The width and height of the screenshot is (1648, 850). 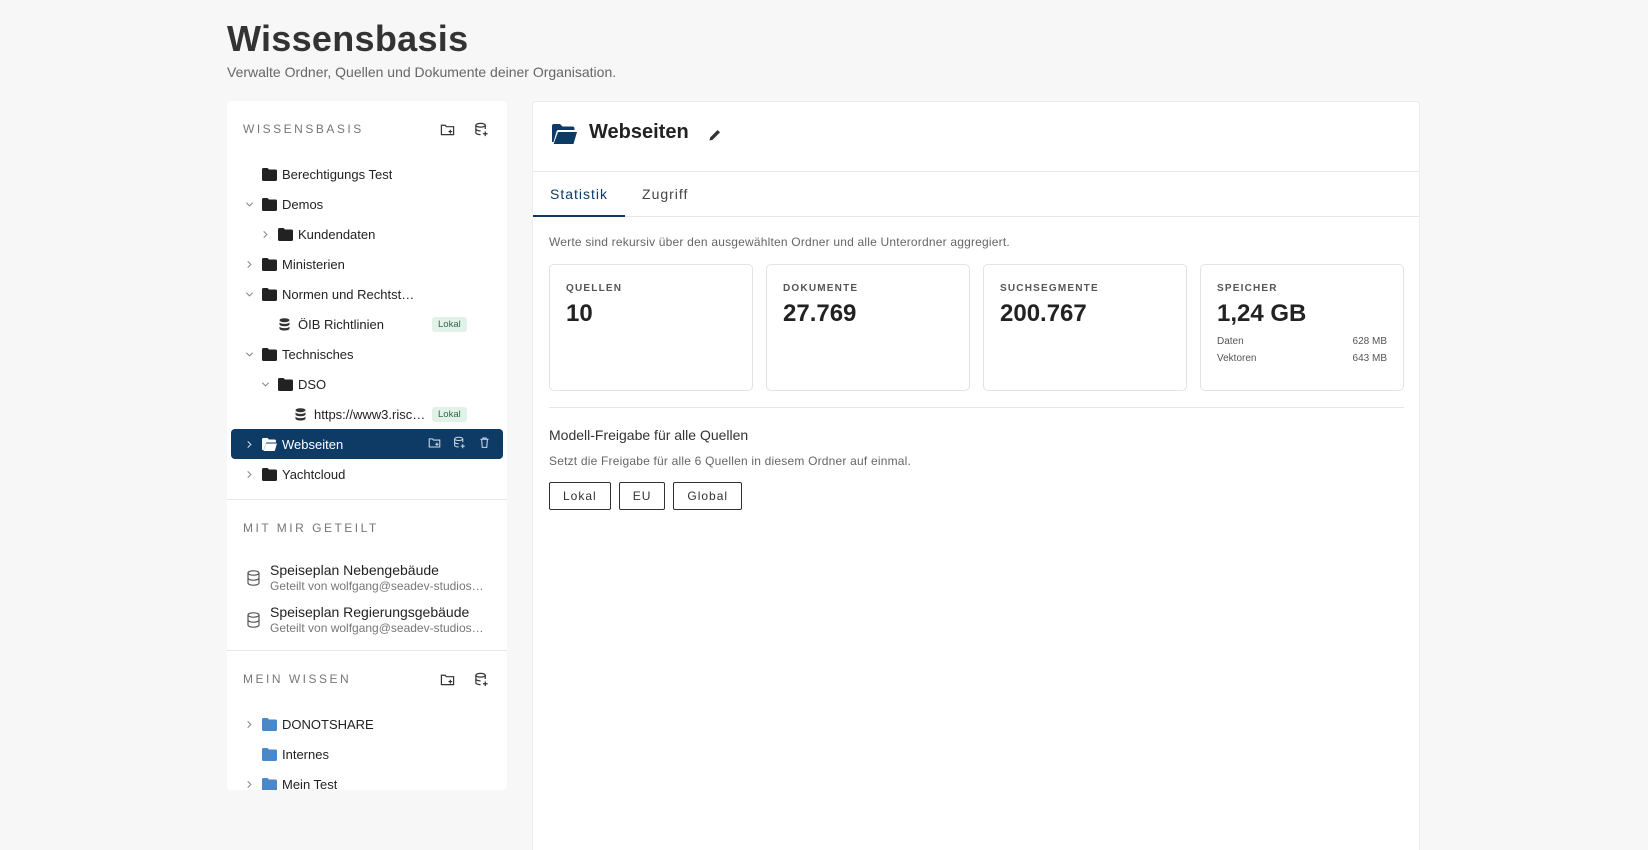 I want to click on tree-item: Webseiten, so click(x=367, y=444).